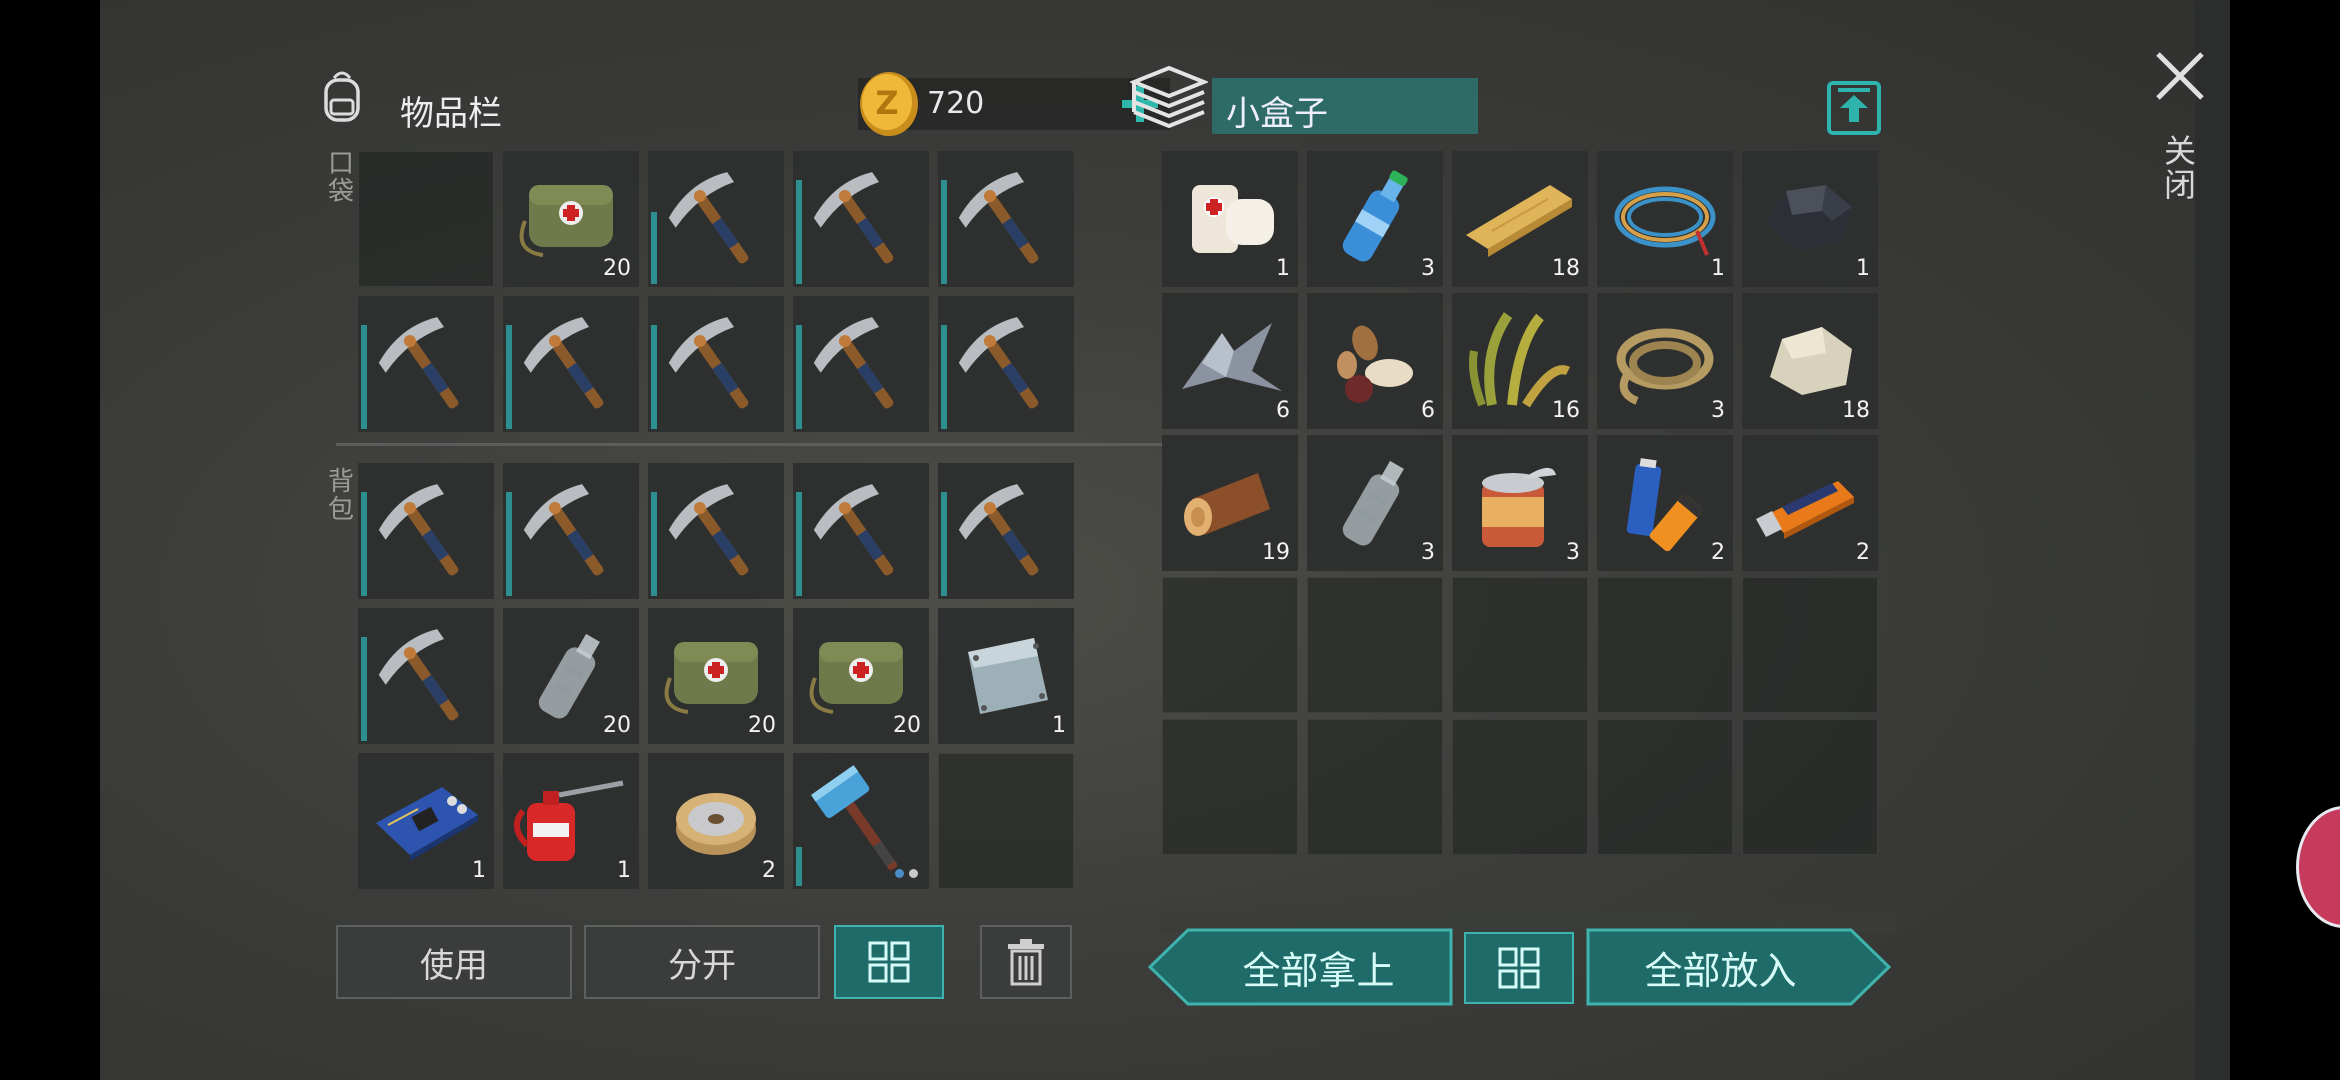  I want to click on grid-sort-icon, so click(889, 962).